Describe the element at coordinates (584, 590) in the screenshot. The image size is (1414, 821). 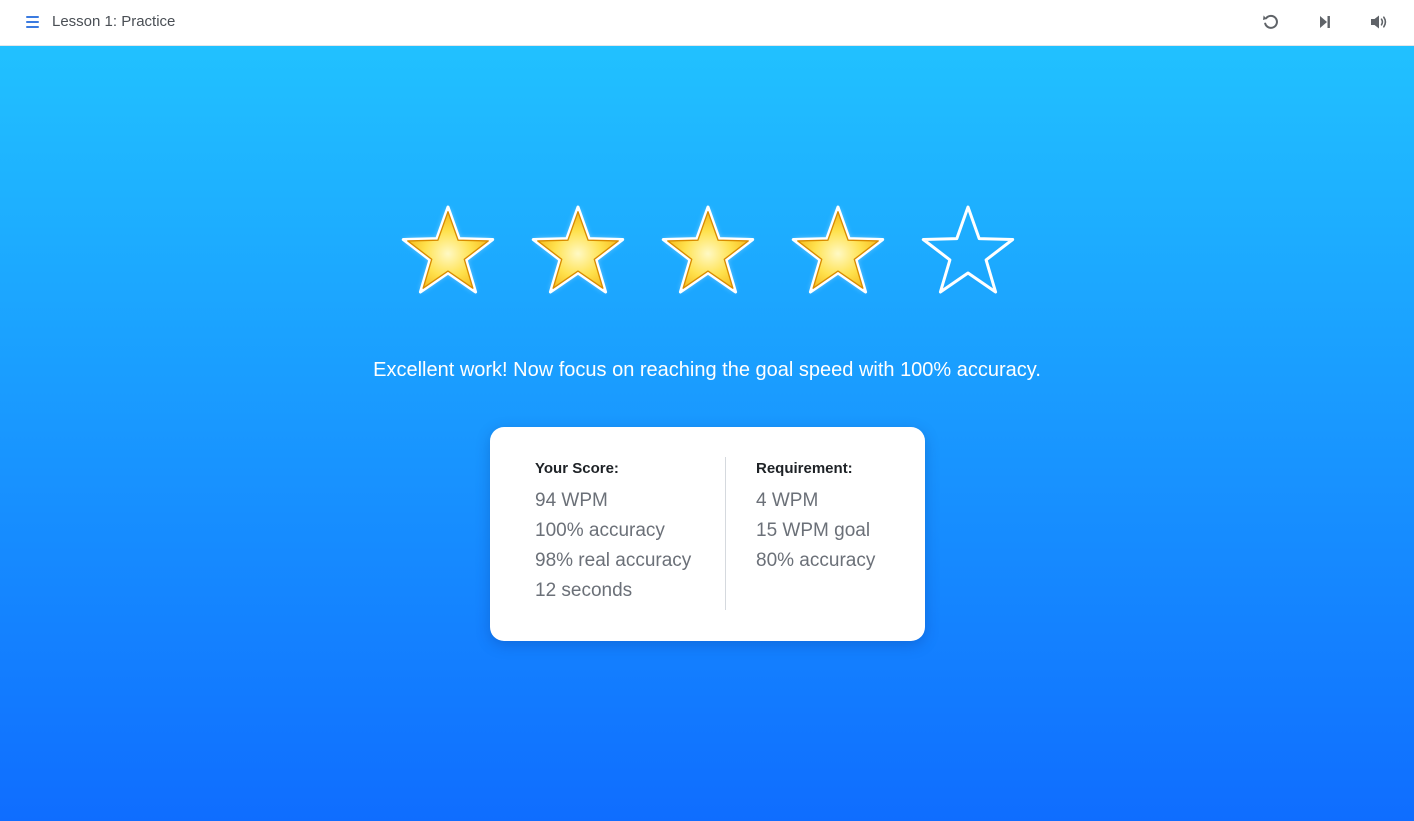
I see `score-stat: 12 seconds` at that location.